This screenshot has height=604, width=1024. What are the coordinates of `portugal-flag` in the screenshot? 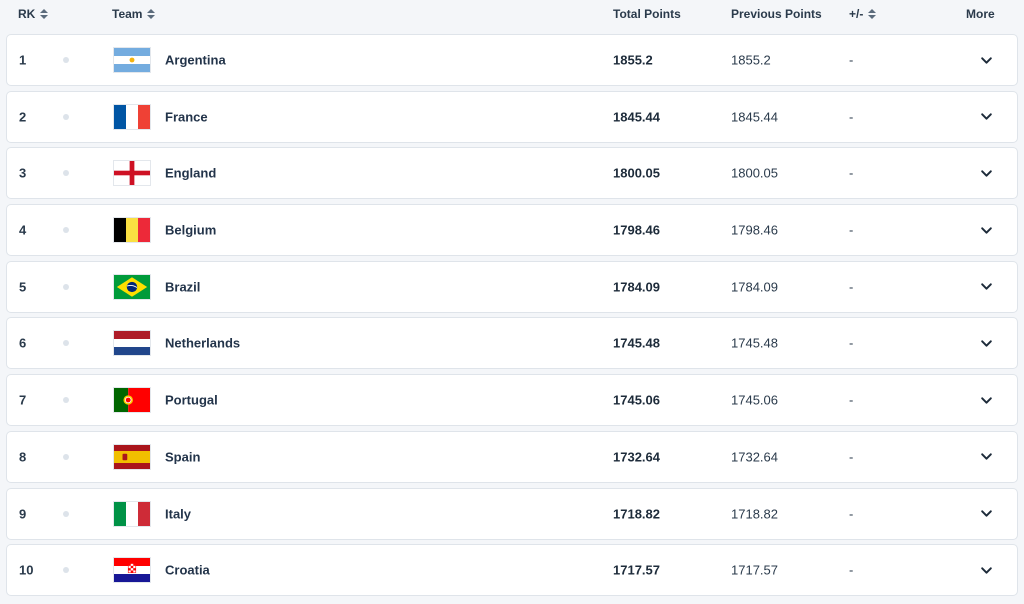 It's located at (132, 400).